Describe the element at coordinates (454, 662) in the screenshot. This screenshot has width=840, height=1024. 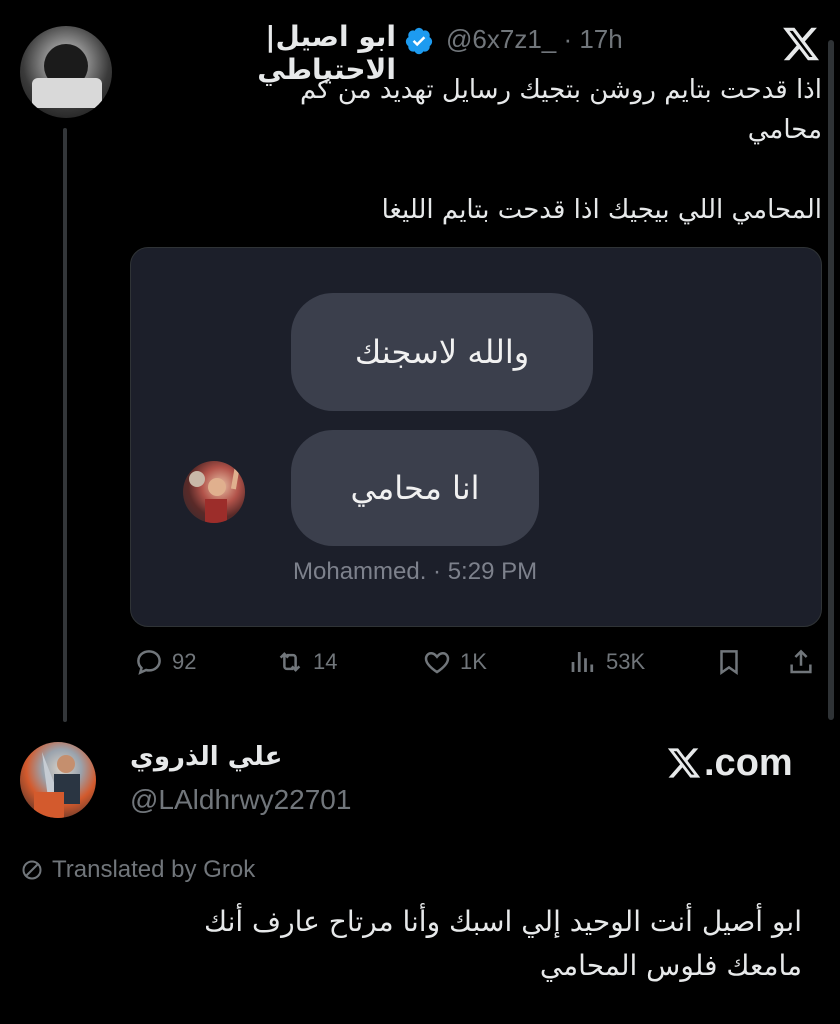
I see `like-button: 1K` at that location.